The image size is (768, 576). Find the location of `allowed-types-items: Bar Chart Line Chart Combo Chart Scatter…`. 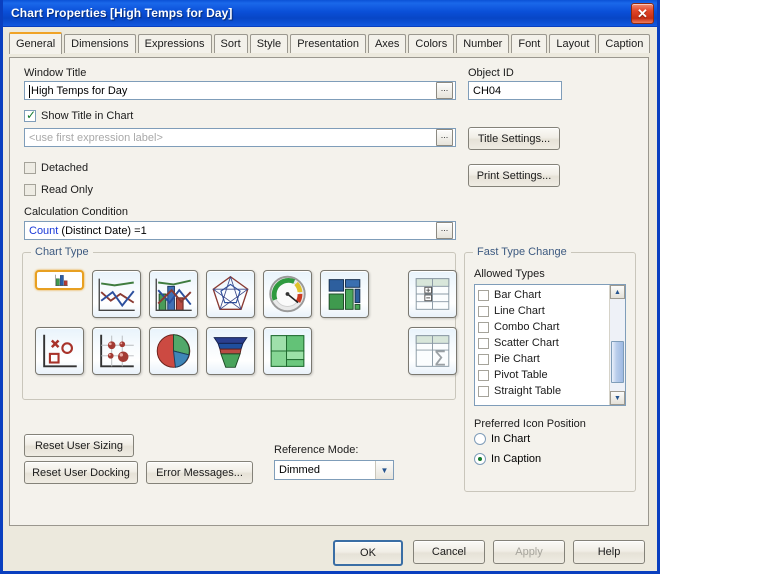

allowed-types-items: Bar Chart Line Chart Combo Chart Scatter… is located at coordinates (542, 345).